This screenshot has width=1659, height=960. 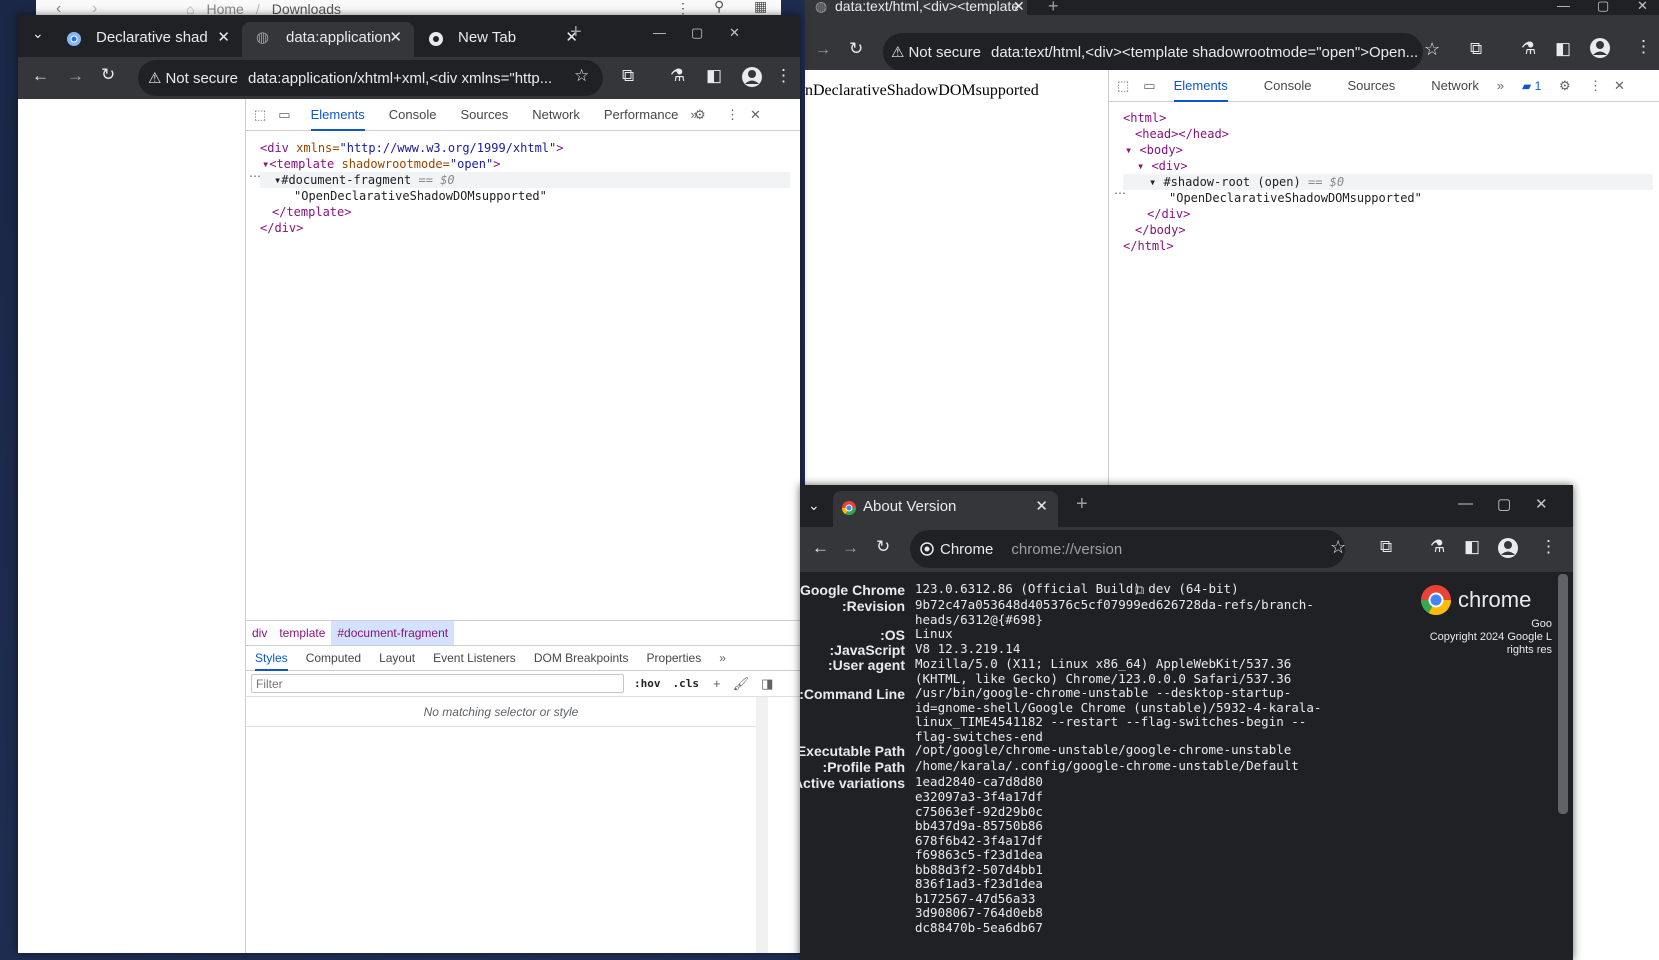 I want to click on toggle-sidebar-icon: ◨, so click(x=767, y=684).